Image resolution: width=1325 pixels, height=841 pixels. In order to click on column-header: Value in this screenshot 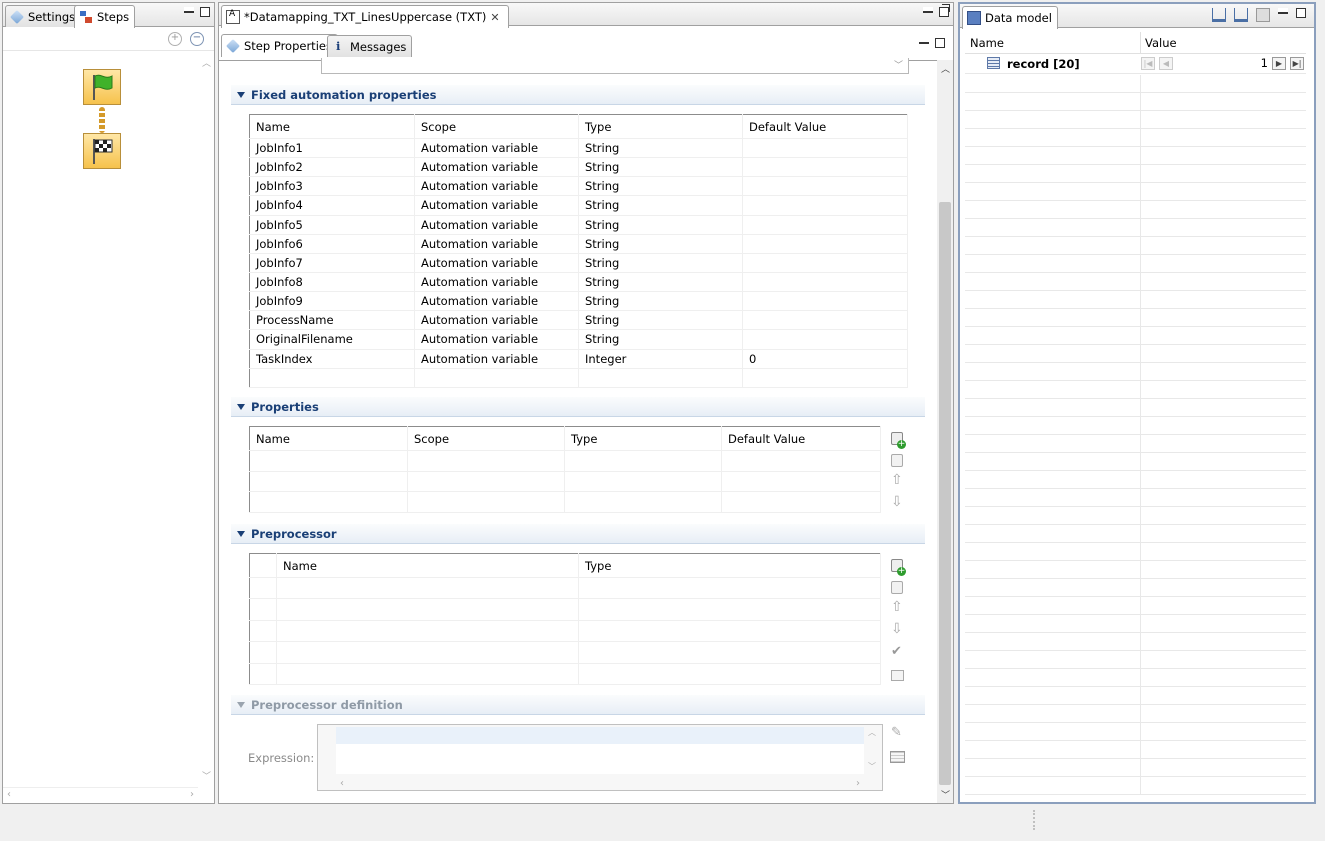, I will do `click(1161, 43)`.